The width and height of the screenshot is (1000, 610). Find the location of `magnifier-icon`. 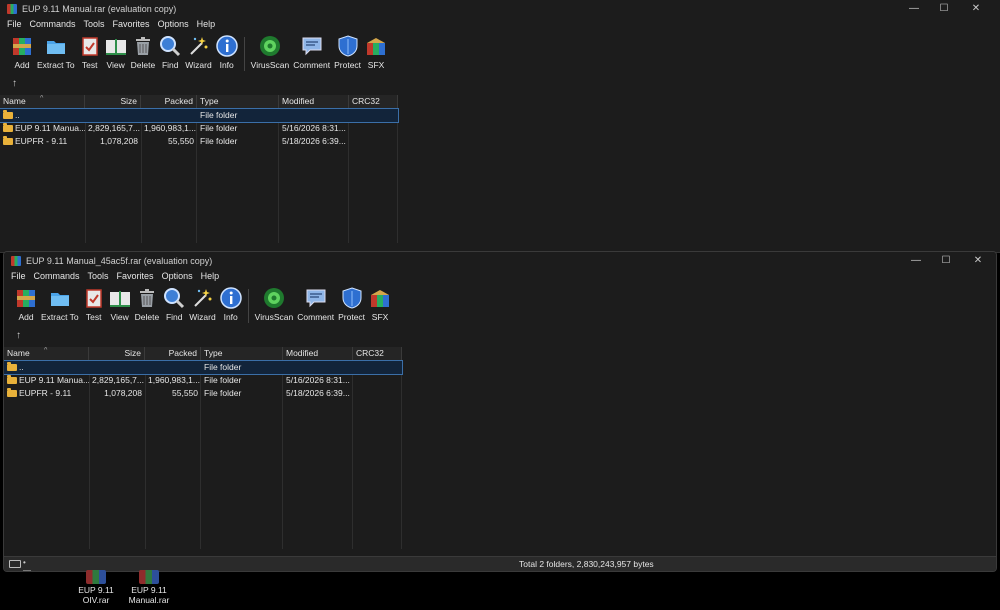

magnifier-icon is located at coordinates (170, 46).